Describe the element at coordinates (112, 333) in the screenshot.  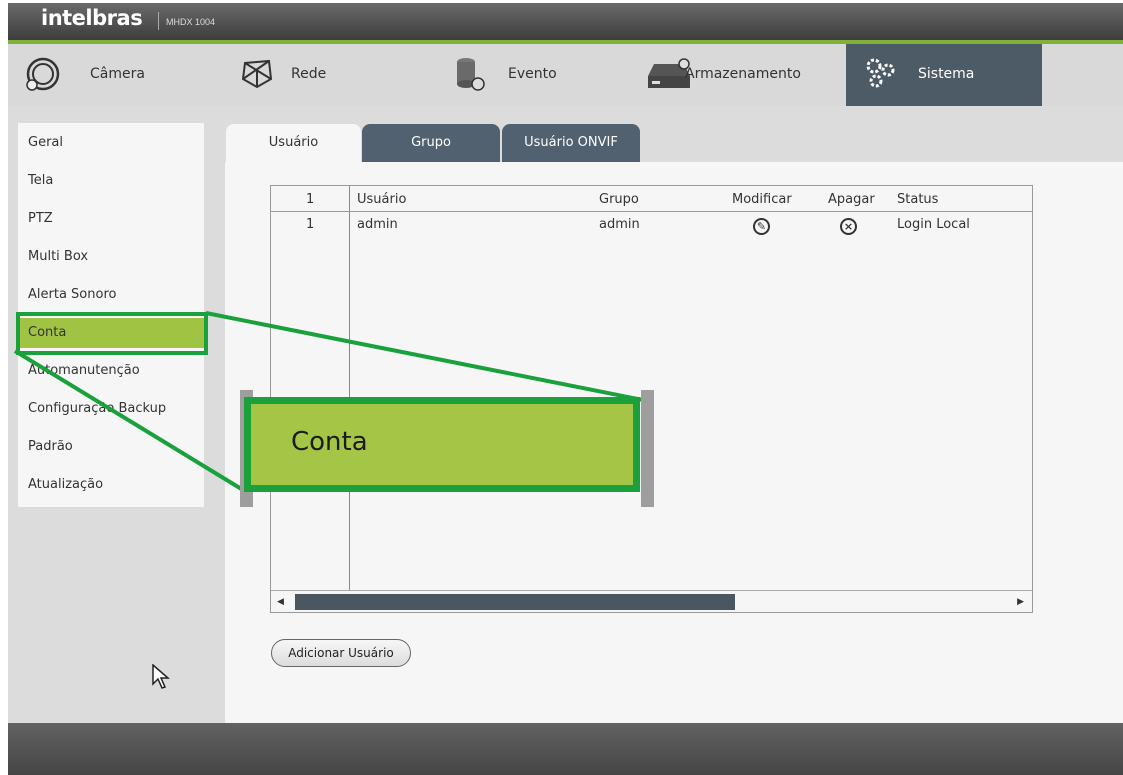
I see `sidebar-highlight-frame` at that location.